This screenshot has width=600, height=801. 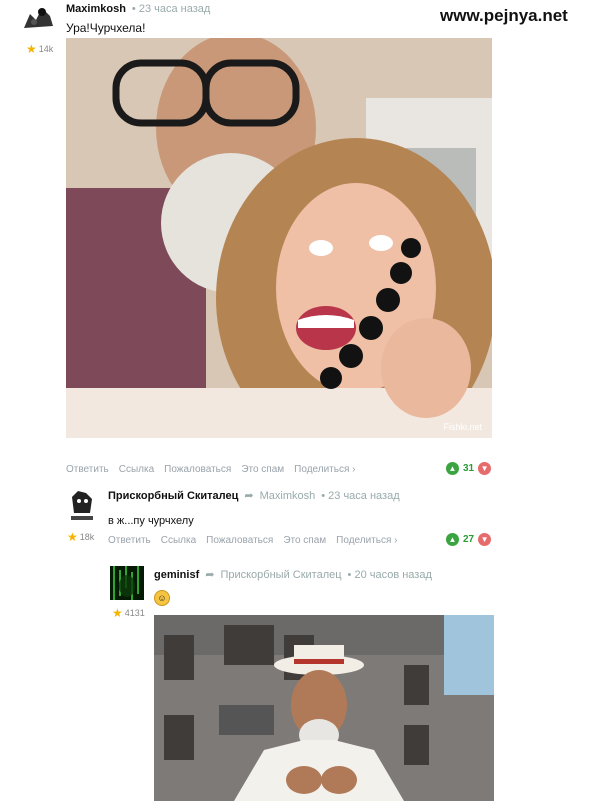 I want to click on vote-count: 27, so click(x=469, y=539).